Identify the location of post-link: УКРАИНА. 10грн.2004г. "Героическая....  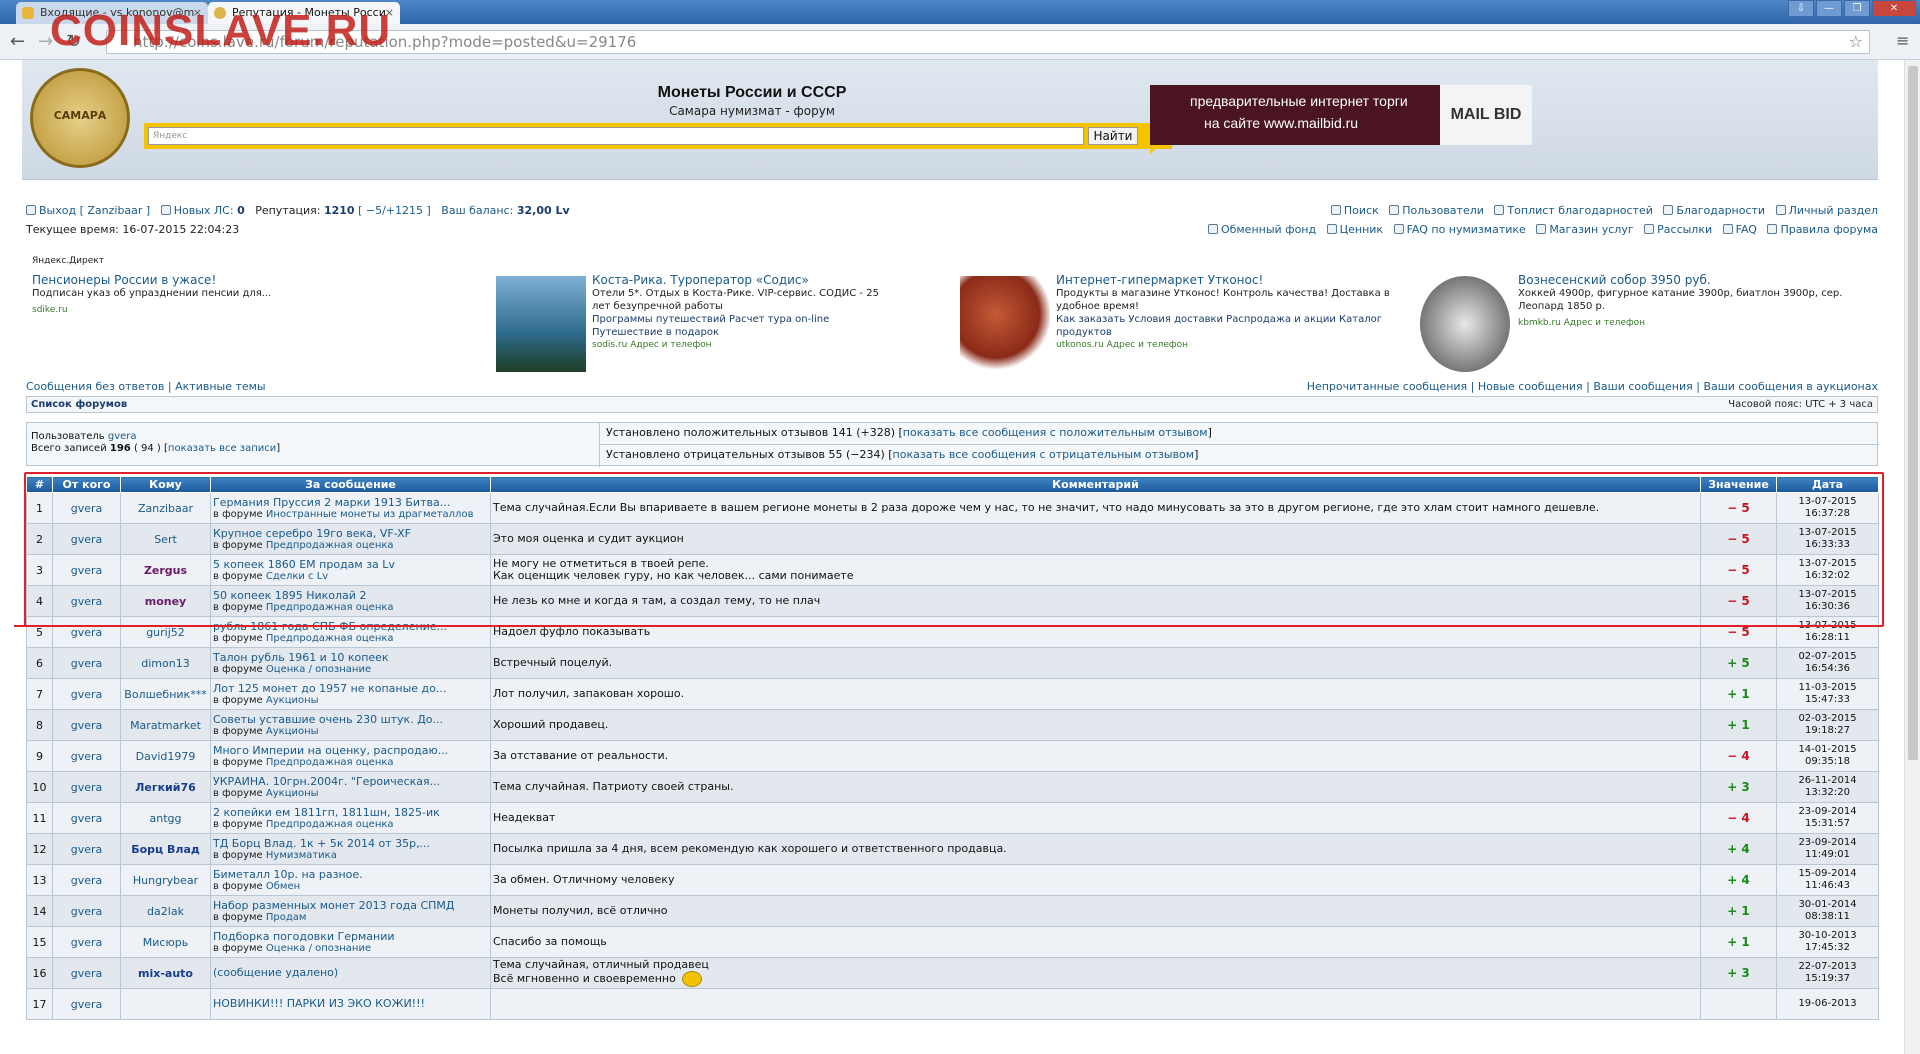
(350, 781).